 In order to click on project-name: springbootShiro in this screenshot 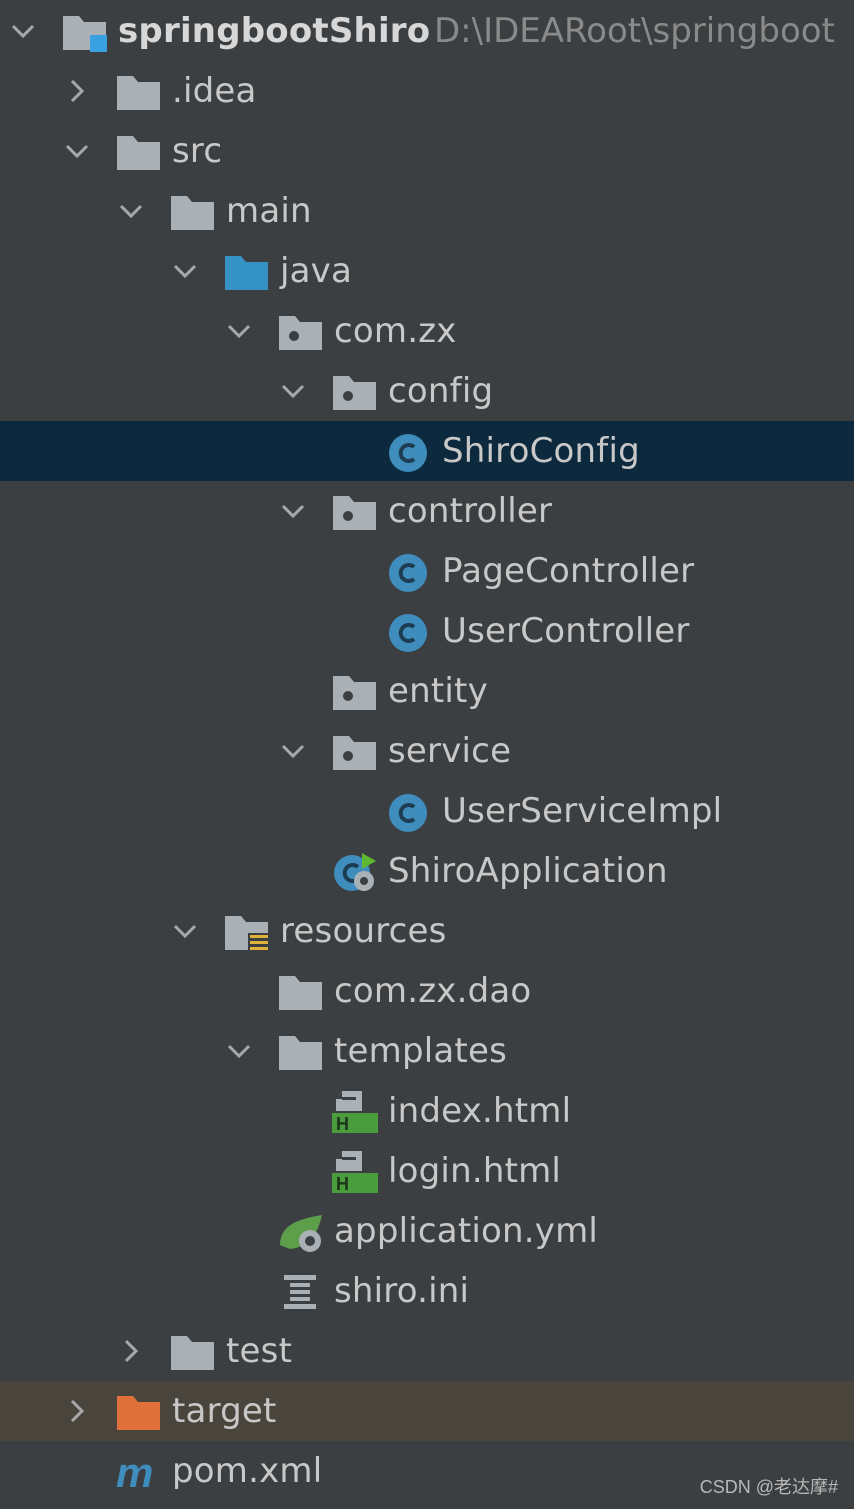, I will do `click(274, 31)`.